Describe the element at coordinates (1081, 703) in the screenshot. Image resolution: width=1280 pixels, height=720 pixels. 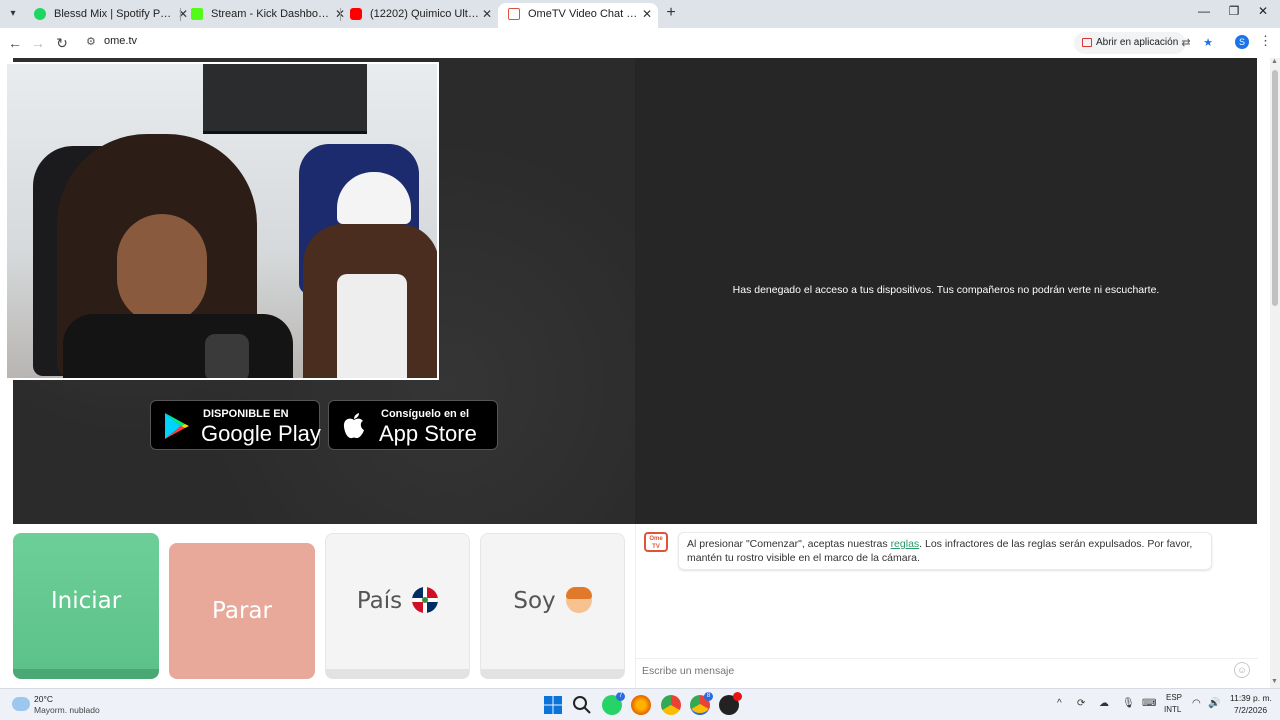
I see `sync-icon: ⟳` at that location.